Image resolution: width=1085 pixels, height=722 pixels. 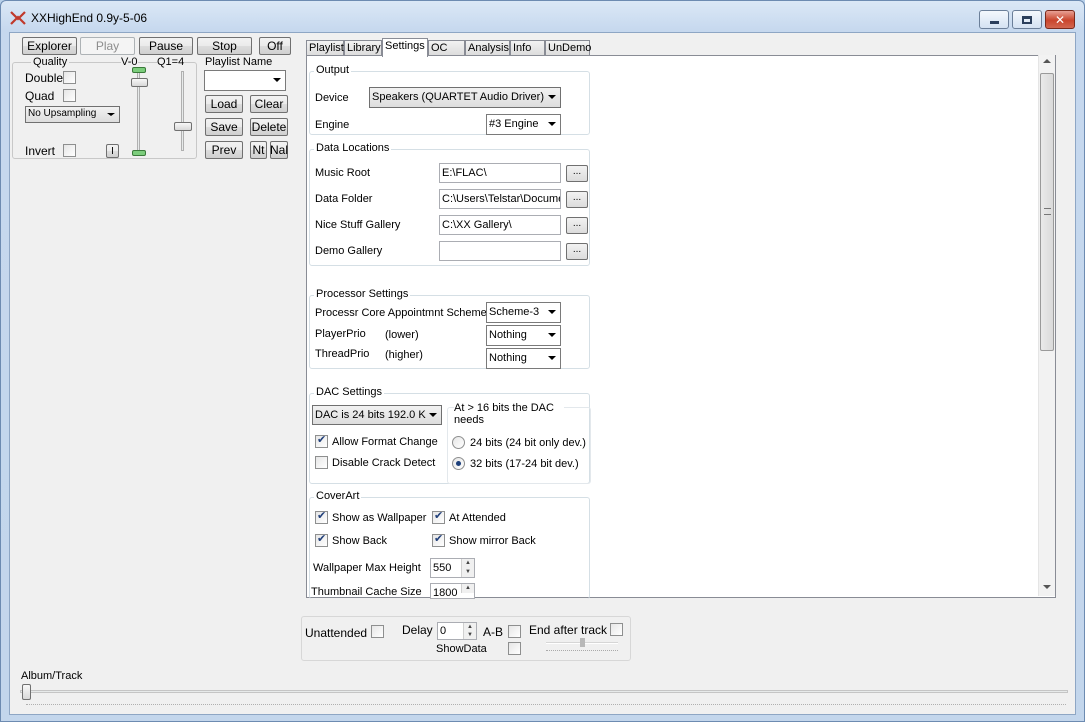 I want to click on tab-library: Library, so click(x=363, y=48).